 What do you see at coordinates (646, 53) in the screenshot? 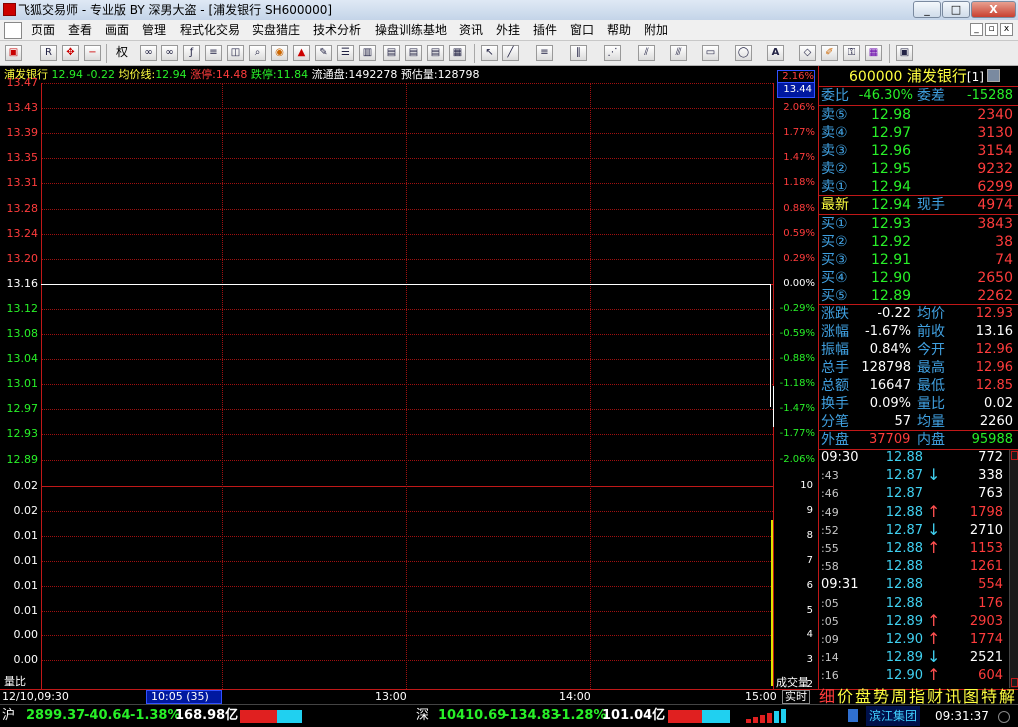
I see `channel-tool-icon: ⫽` at bounding box center [646, 53].